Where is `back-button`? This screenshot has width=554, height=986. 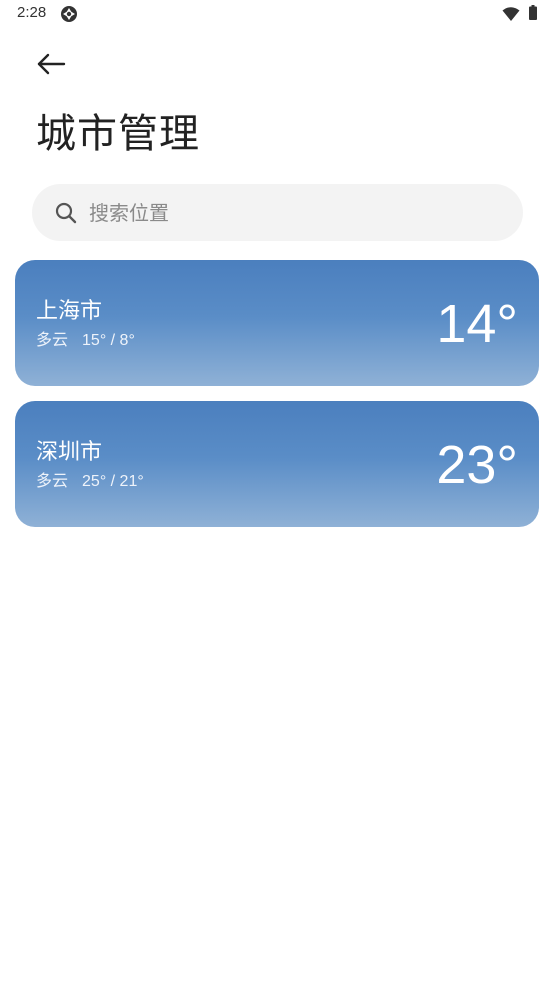
back-button is located at coordinates (50, 64).